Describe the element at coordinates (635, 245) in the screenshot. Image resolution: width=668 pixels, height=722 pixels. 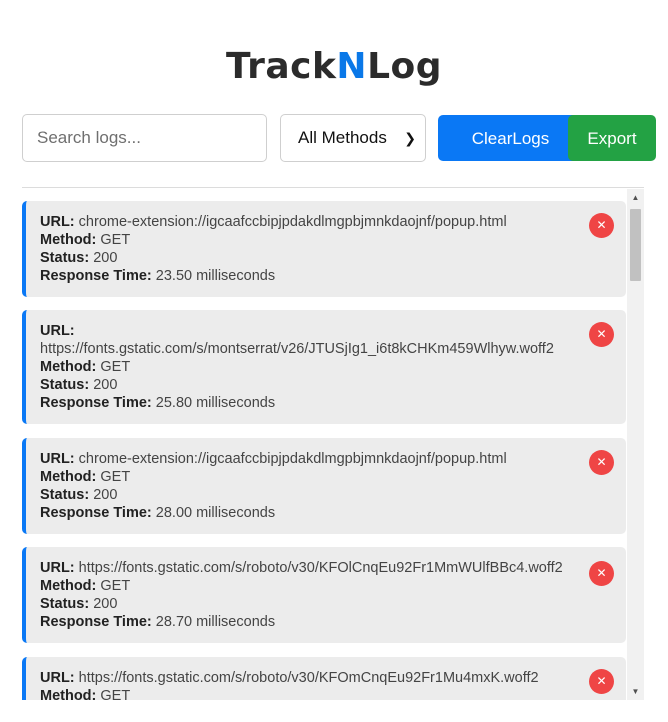
I see `scrollbar-thumb` at that location.